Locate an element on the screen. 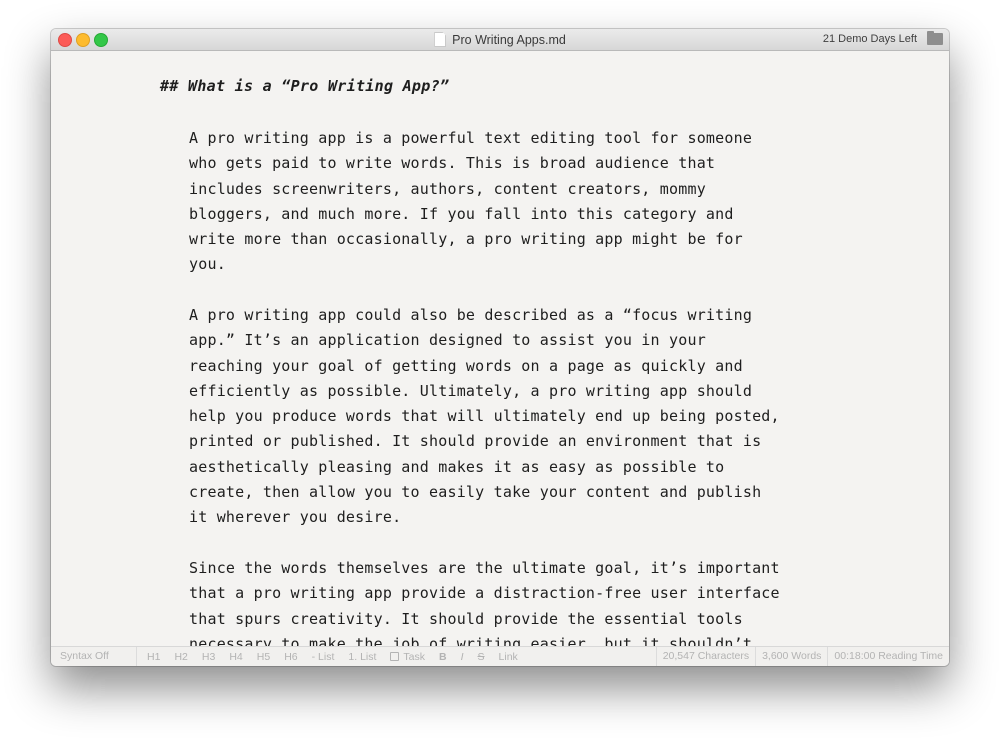 The image size is (1000, 739). folder-icon is located at coordinates (935, 38).